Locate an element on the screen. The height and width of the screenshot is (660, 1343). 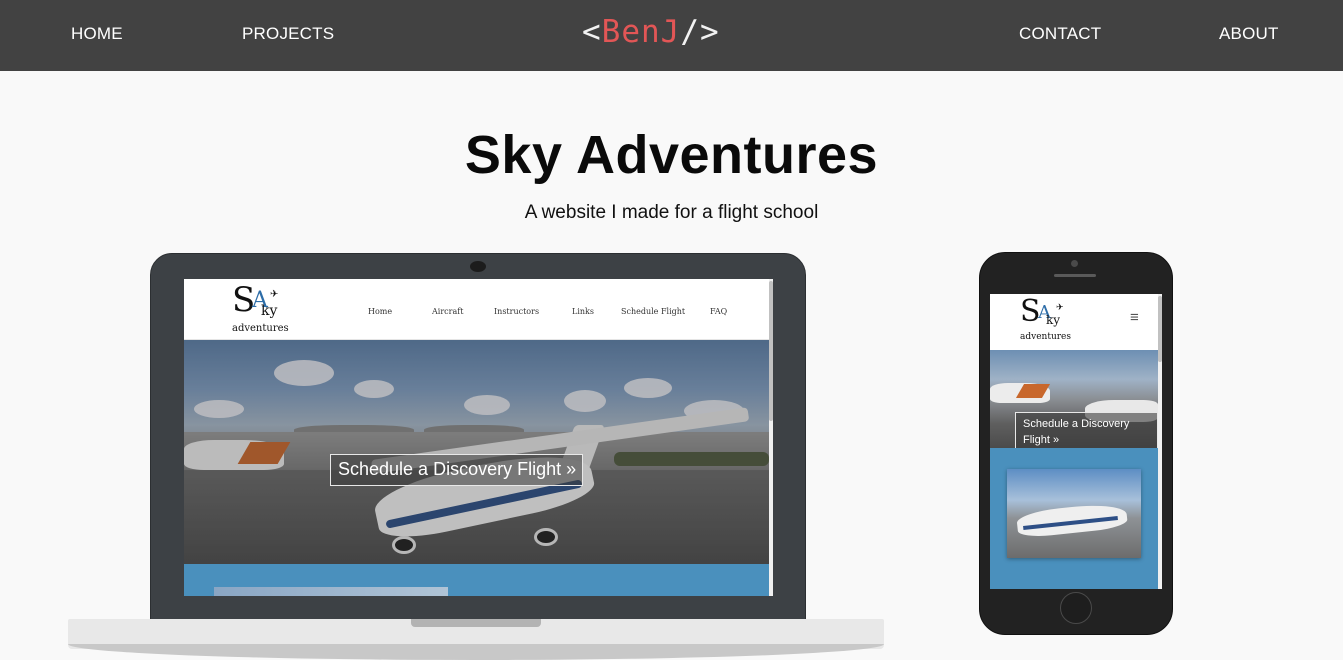
hamburger-menu-icon: ≡ is located at coordinates (1136, 317).